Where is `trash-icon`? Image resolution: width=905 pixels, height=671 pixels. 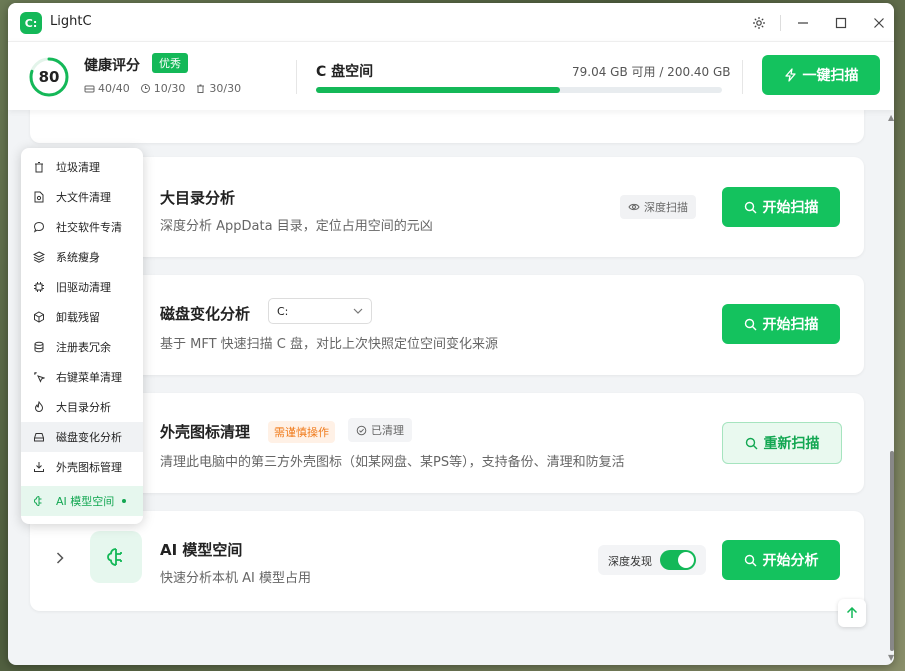
trash-icon is located at coordinates (39, 167).